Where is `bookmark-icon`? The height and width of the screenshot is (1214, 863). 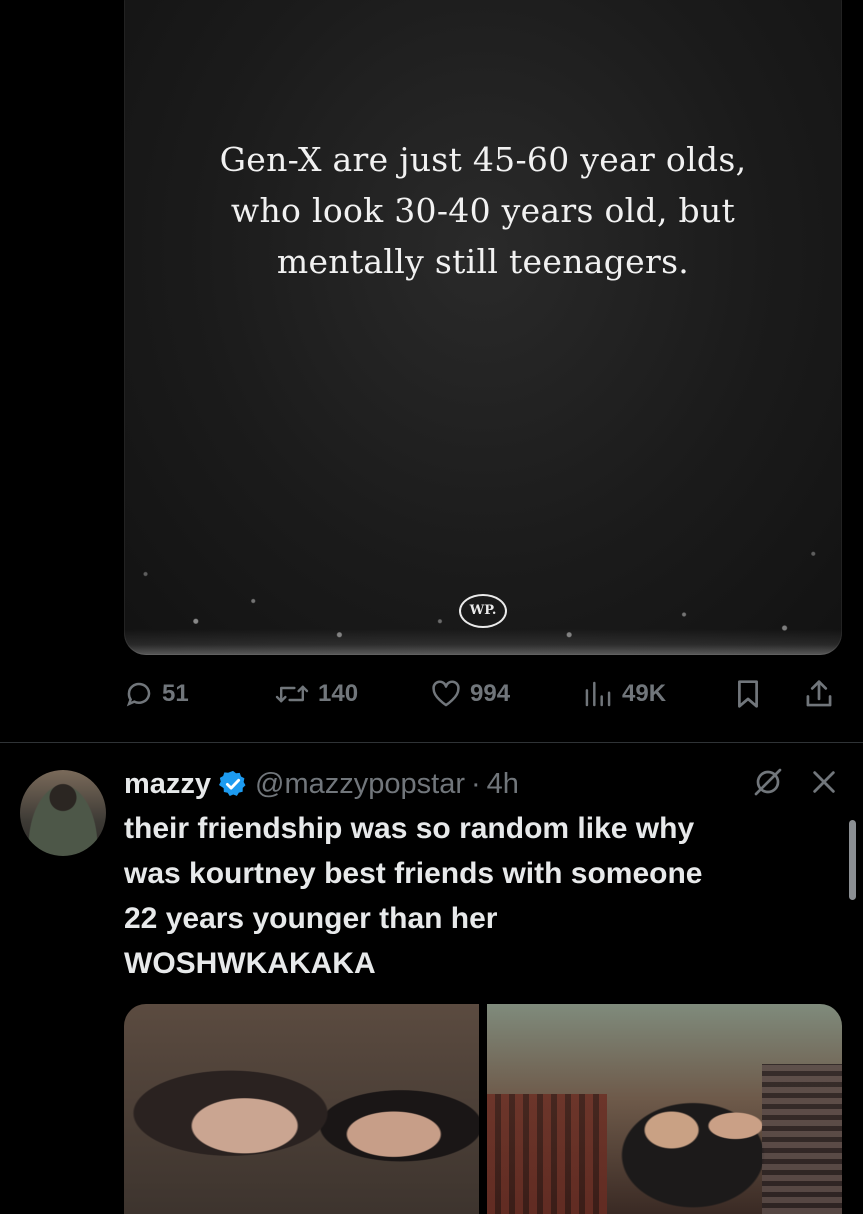 bookmark-icon is located at coordinates (748, 694).